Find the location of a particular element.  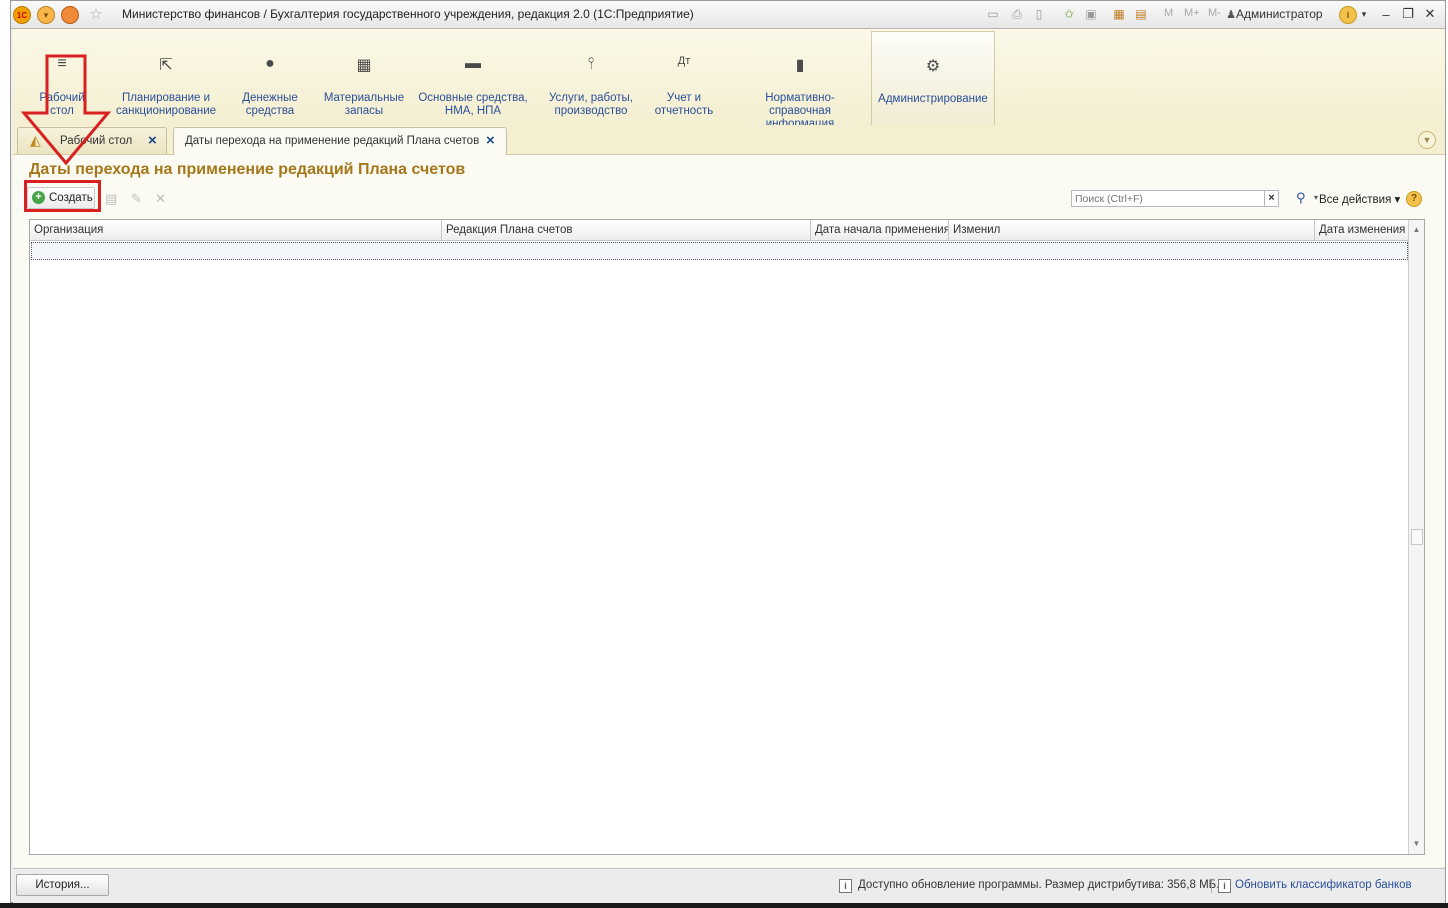

memory-minus-button: M- is located at coordinates (1214, 13).